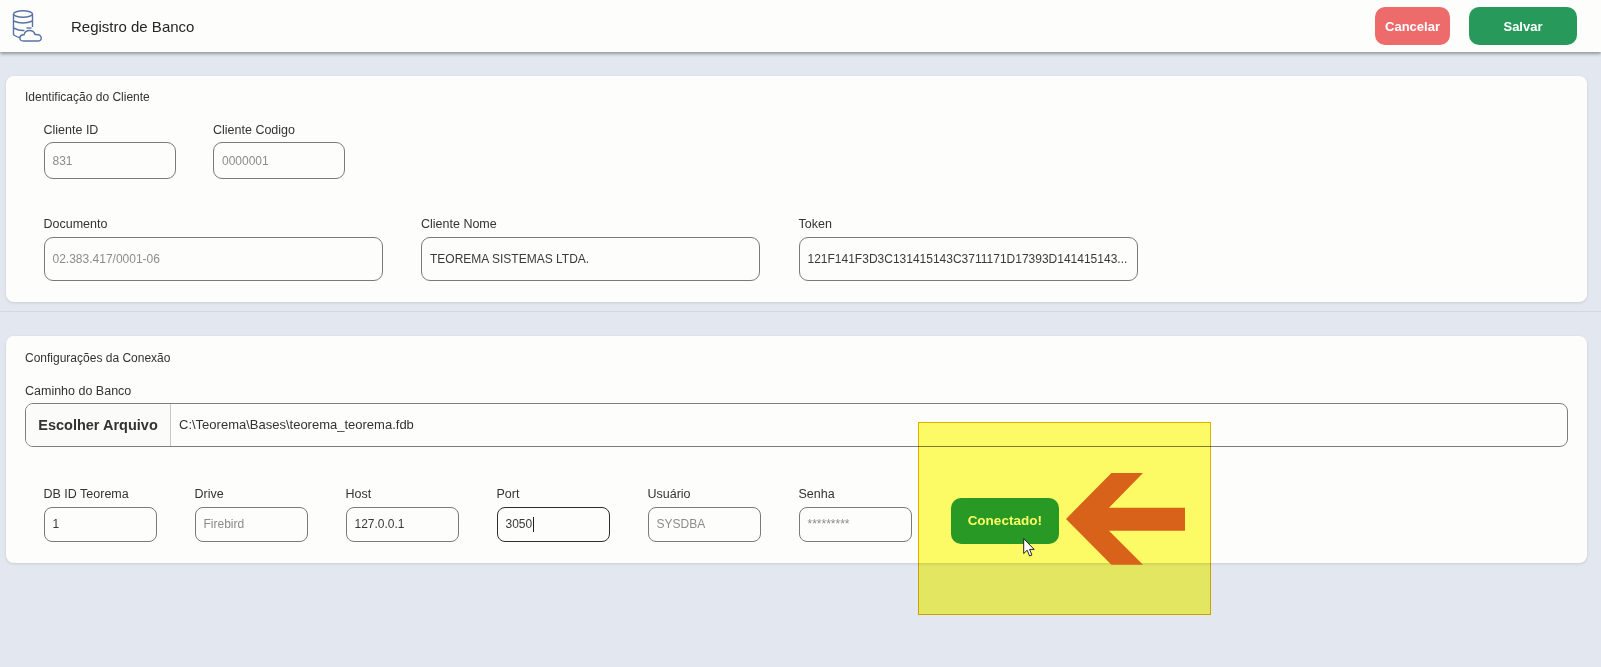 Image resolution: width=1601 pixels, height=667 pixels. Describe the element at coordinates (1126, 519) in the screenshot. I see `arrow-icon` at that location.